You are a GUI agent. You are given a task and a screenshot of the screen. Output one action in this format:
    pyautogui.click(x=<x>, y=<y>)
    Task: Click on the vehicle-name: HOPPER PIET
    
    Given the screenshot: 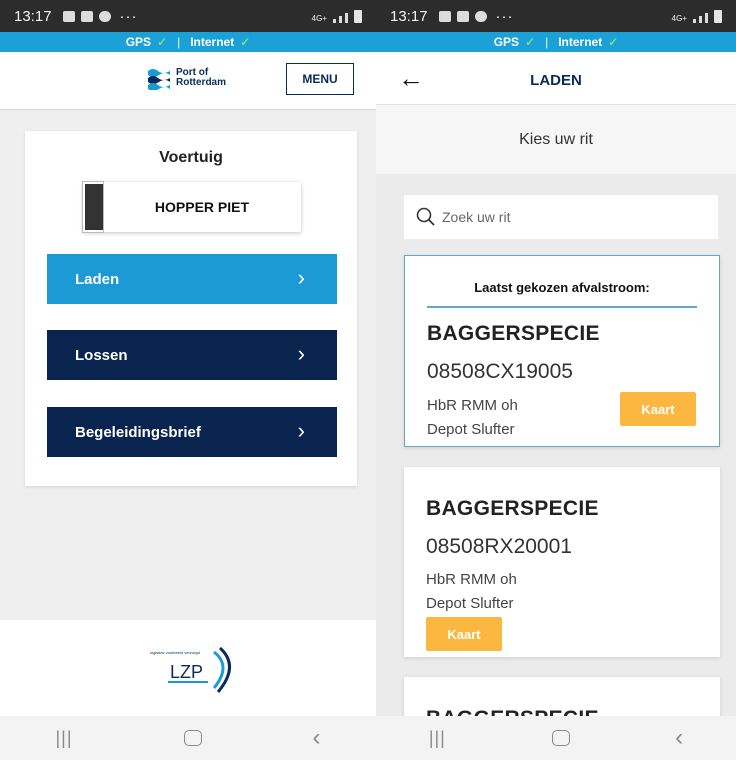 What is the action you would take?
    pyautogui.click(x=202, y=207)
    